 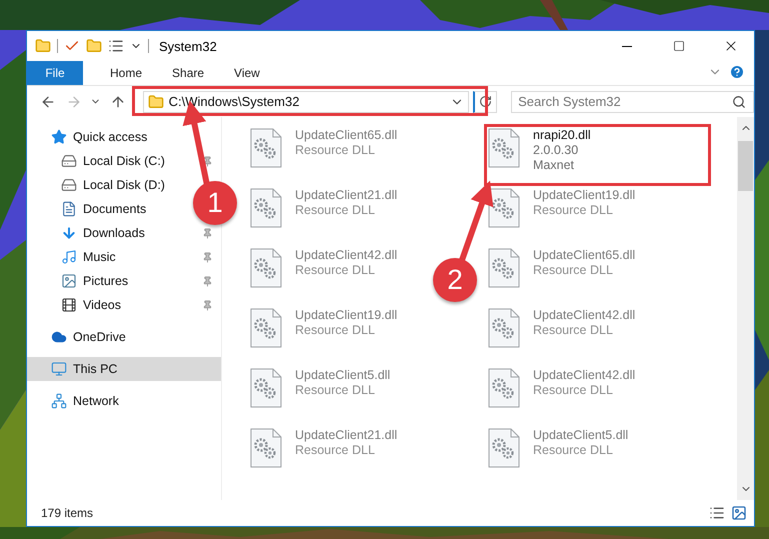 What do you see at coordinates (116, 46) in the screenshot?
I see `properties-icon` at bounding box center [116, 46].